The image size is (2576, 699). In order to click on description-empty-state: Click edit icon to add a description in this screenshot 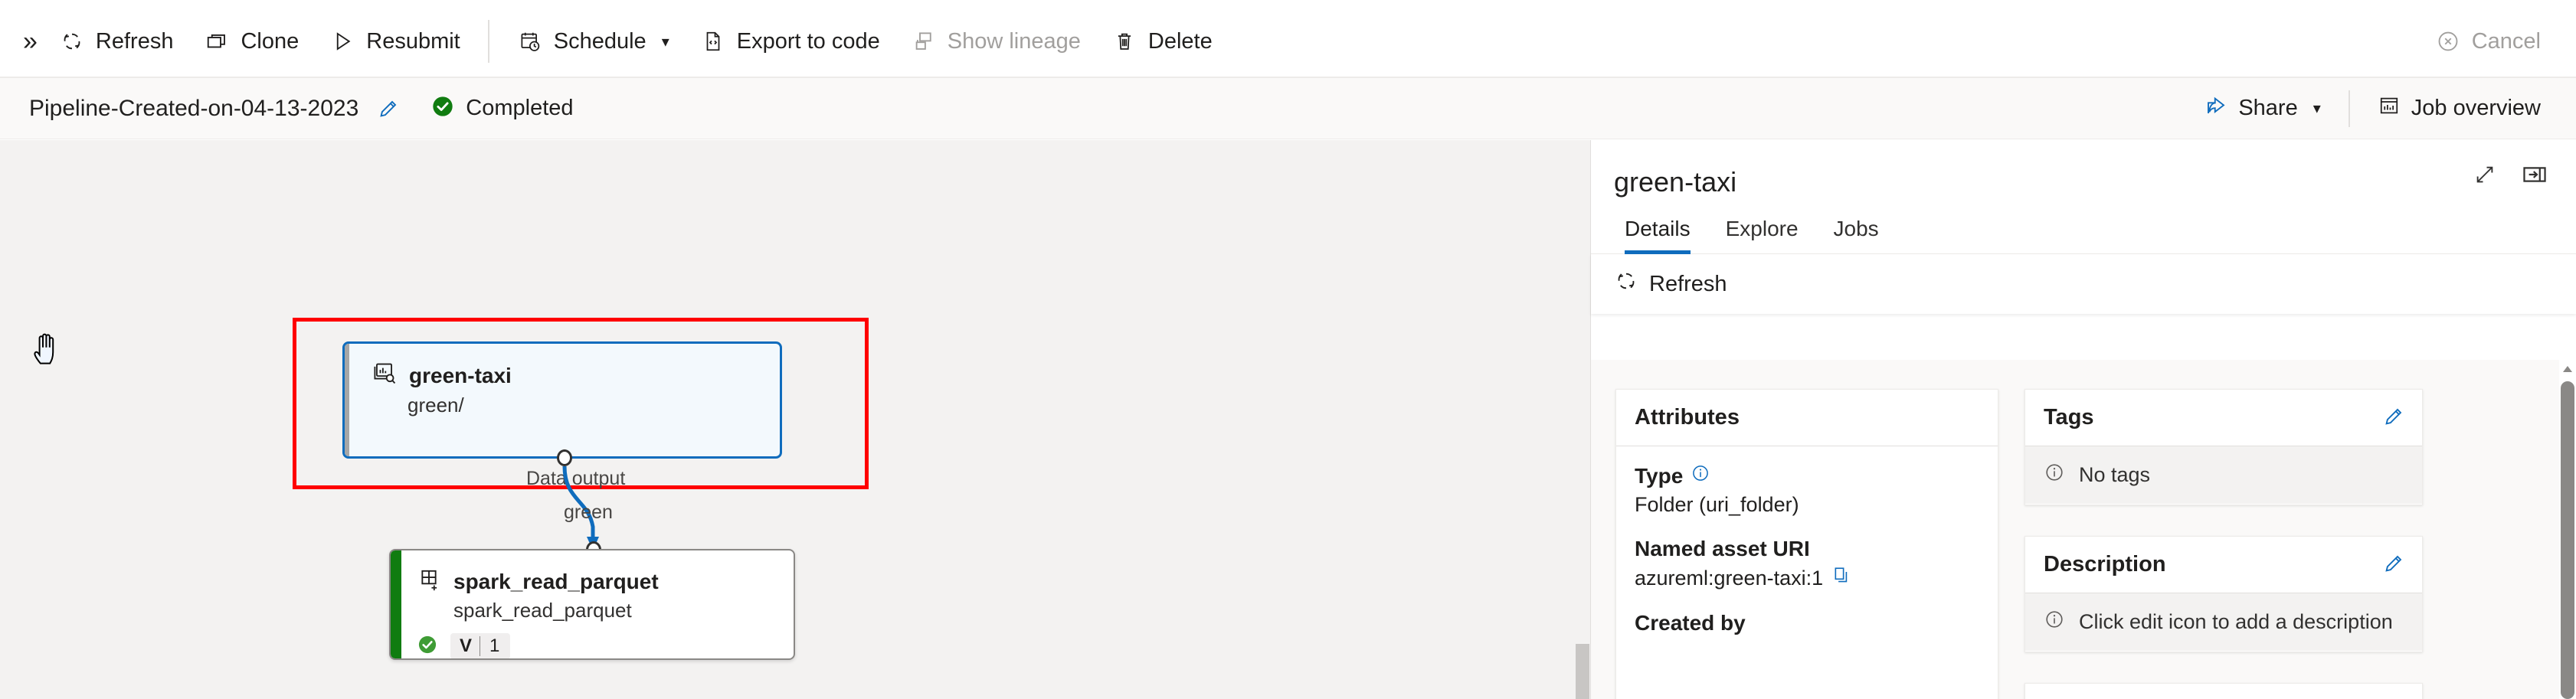, I will do `click(2223, 622)`.